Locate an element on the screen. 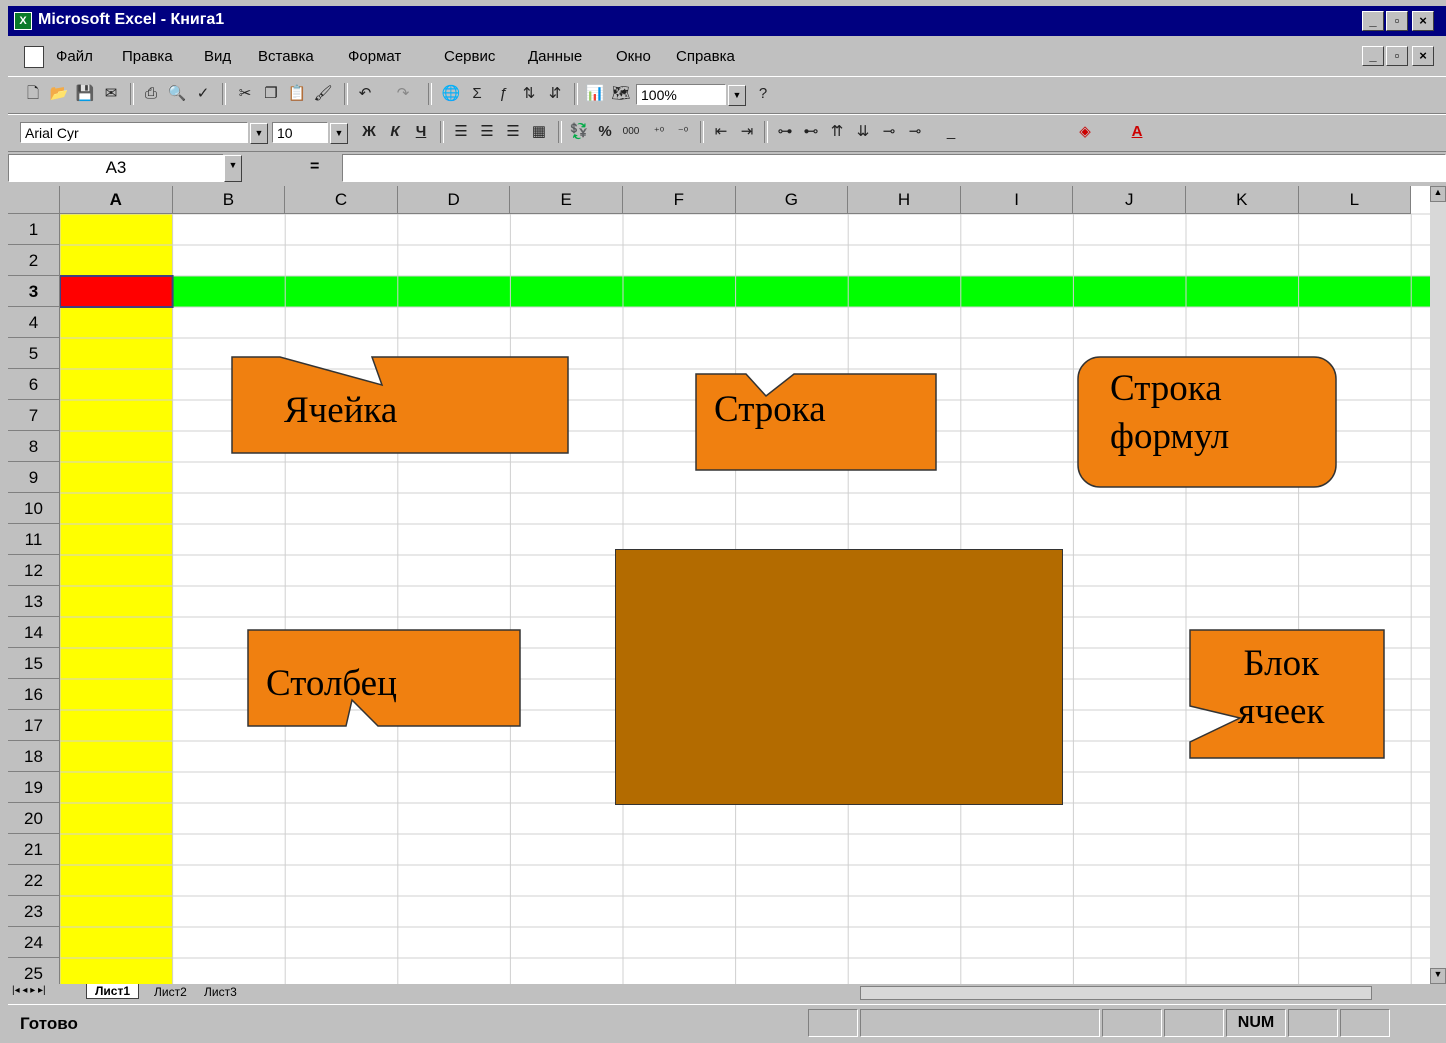  italic-button: К is located at coordinates (395, 132).